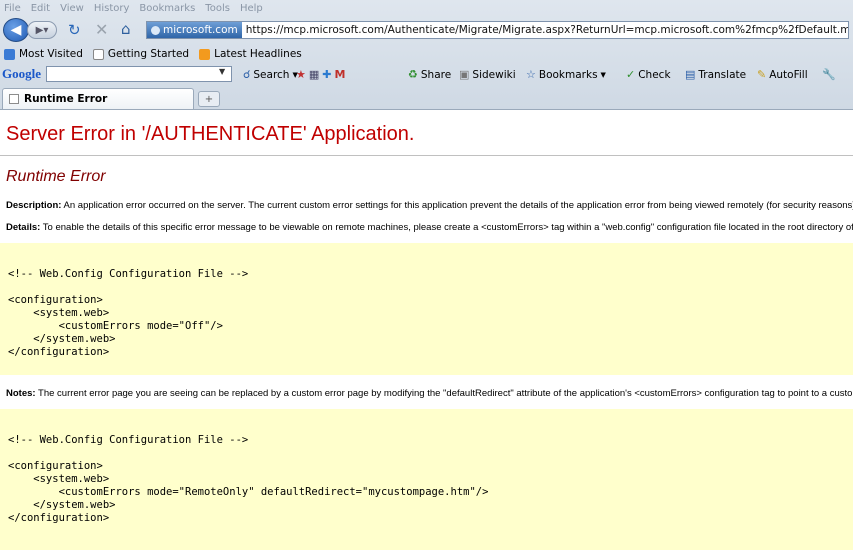 The width and height of the screenshot is (853, 550). Describe the element at coordinates (101, 29) in the screenshot. I see `stop-icon: ✕` at that location.